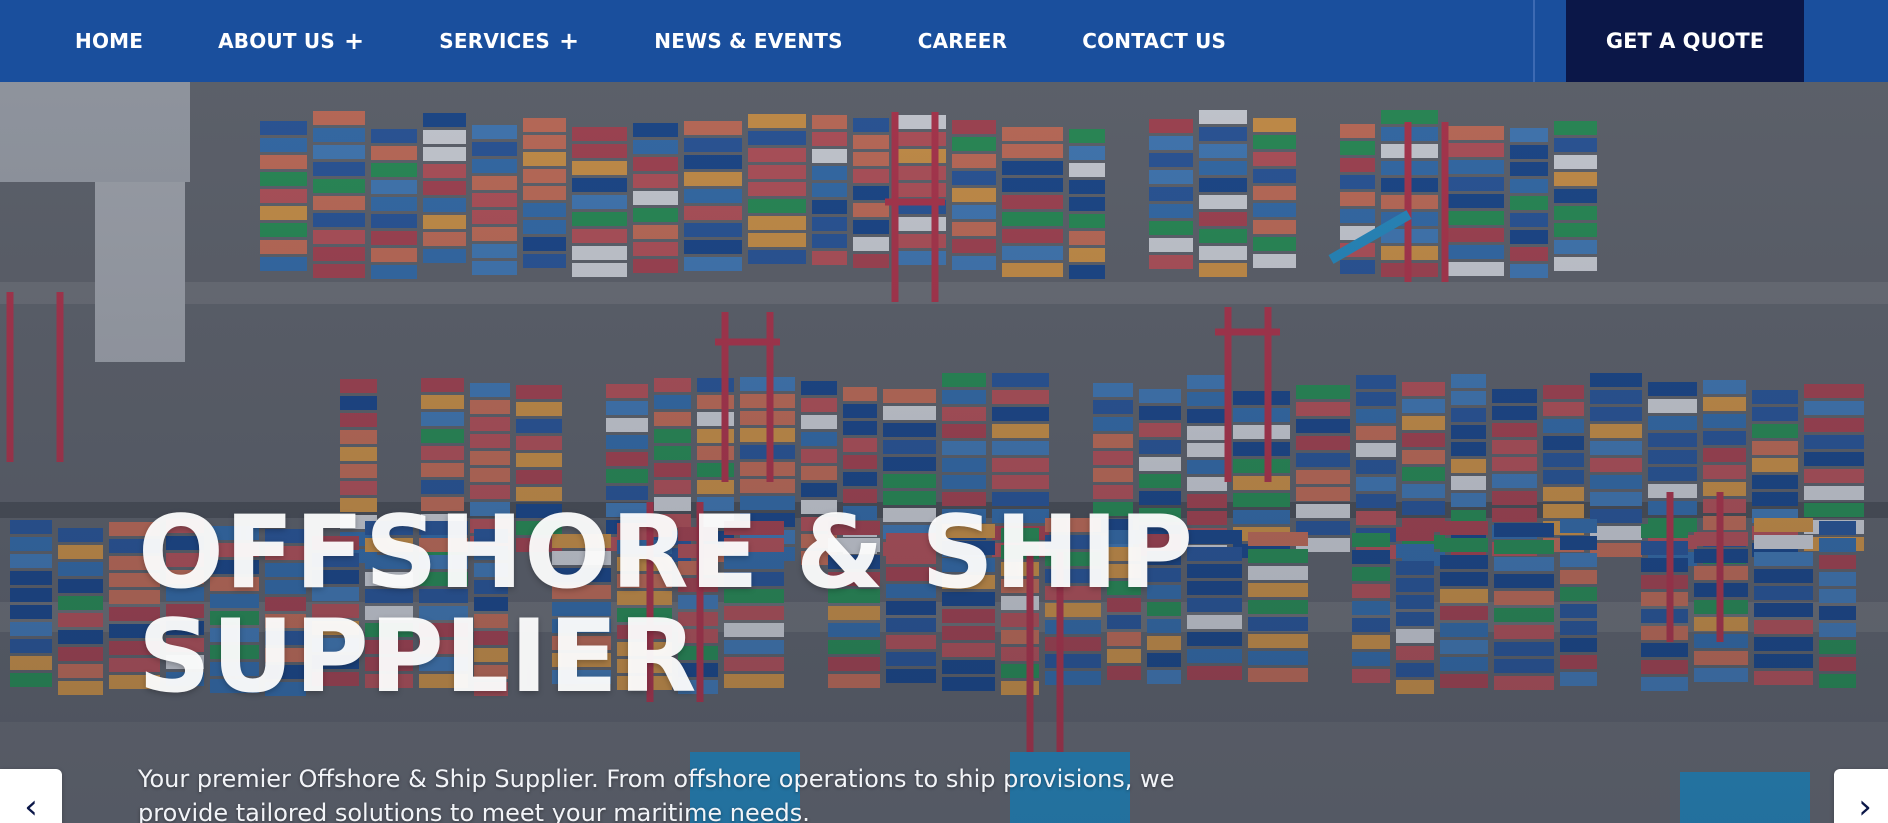 This screenshot has width=1888, height=823. Describe the element at coordinates (494, 41) in the screenshot. I see `nav-item-label: SERVICES` at that location.